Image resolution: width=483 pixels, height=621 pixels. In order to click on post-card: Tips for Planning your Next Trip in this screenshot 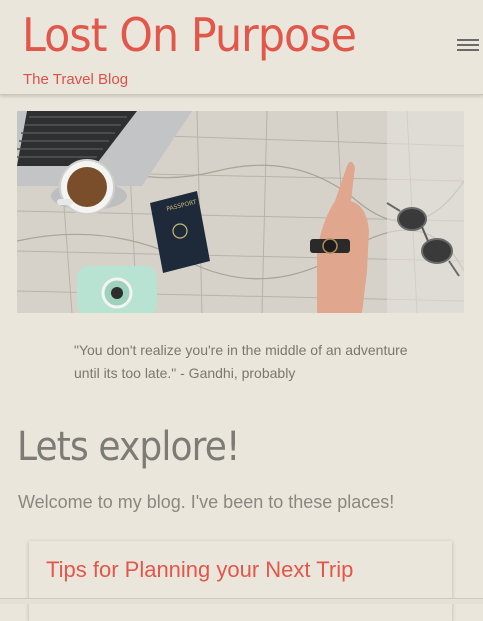, I will do `click(240, 581)`.